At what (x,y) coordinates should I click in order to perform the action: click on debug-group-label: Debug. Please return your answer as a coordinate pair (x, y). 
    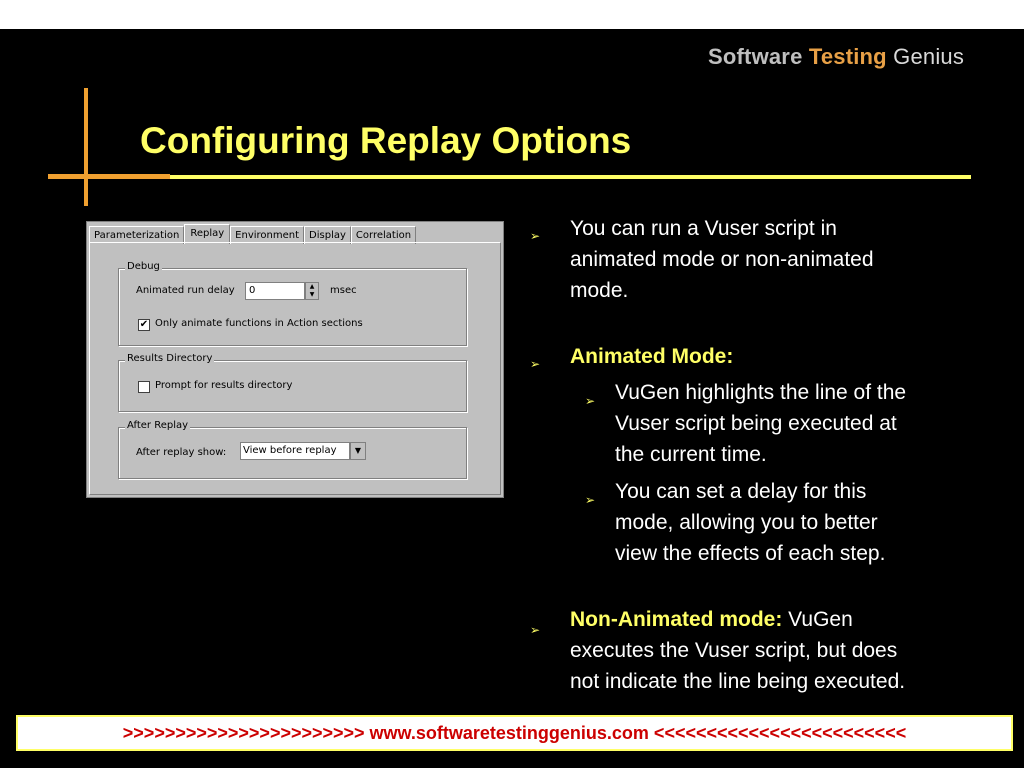
    Looking at the image, I should click on (143, 266).